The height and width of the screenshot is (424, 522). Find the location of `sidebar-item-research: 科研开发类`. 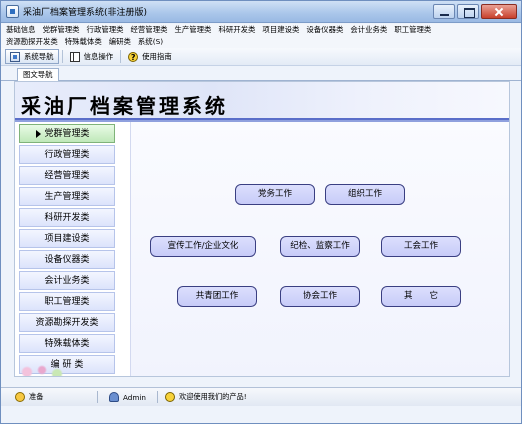

sidebar-item-research: 科研开发类 is located at coordinates (67, 217).